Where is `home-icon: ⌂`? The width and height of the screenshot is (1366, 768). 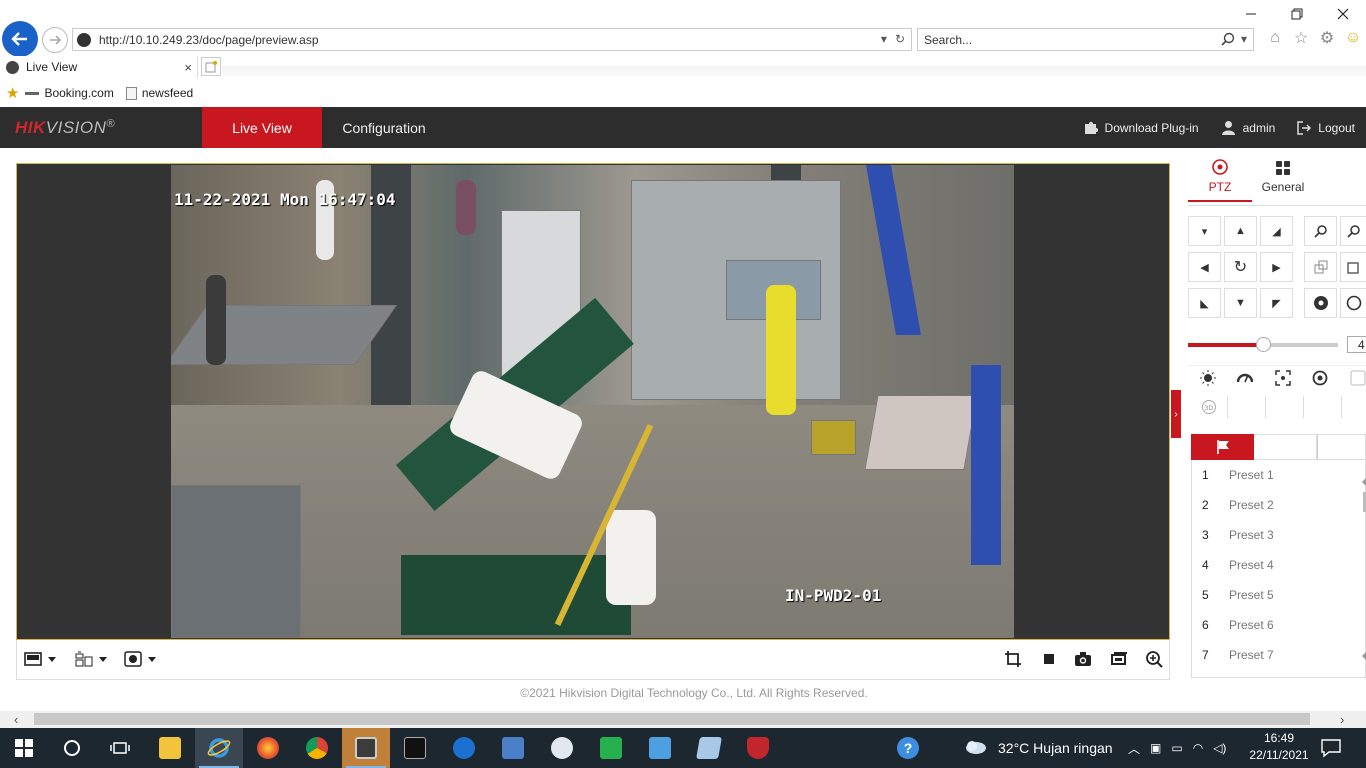
home-icon: ⌂ is located at coordinates (1275, 38).